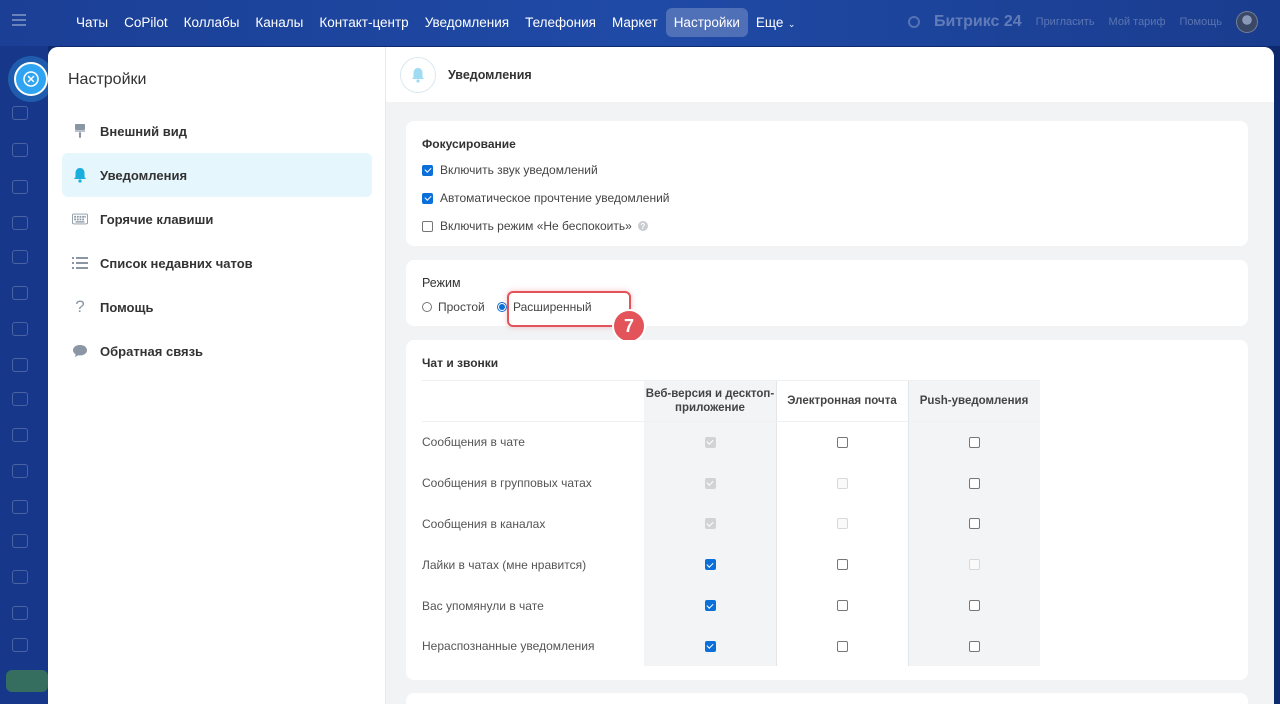 This screenshot has width=1280, height=704. Describe the element at coordinates (92, 22) in the screenshot. I see `nav-item-chats: Чаты` at that location.